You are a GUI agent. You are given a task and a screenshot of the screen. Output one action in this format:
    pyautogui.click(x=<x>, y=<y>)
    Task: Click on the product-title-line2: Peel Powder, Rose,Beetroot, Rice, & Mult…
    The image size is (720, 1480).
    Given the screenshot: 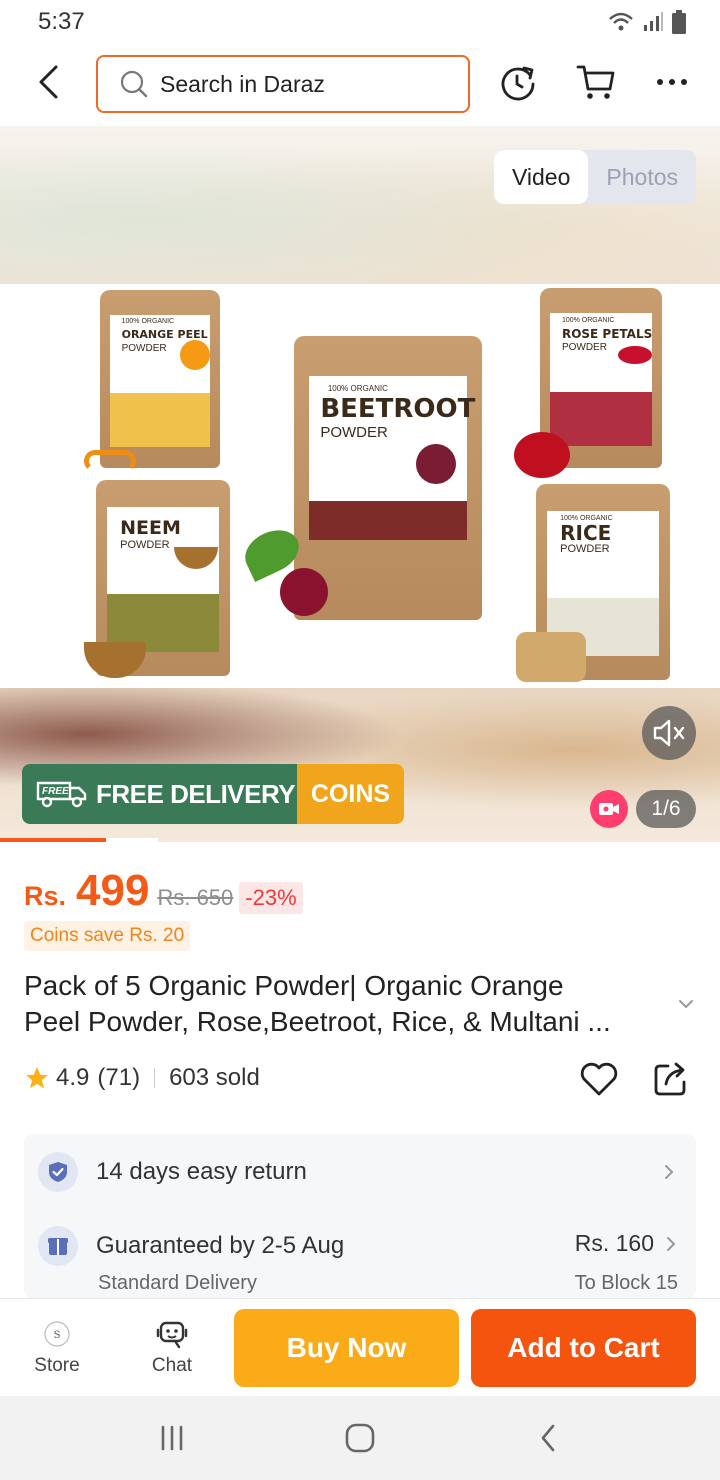 What is the action you would take?
    pyautogui.click(x=317, y=1021)
    